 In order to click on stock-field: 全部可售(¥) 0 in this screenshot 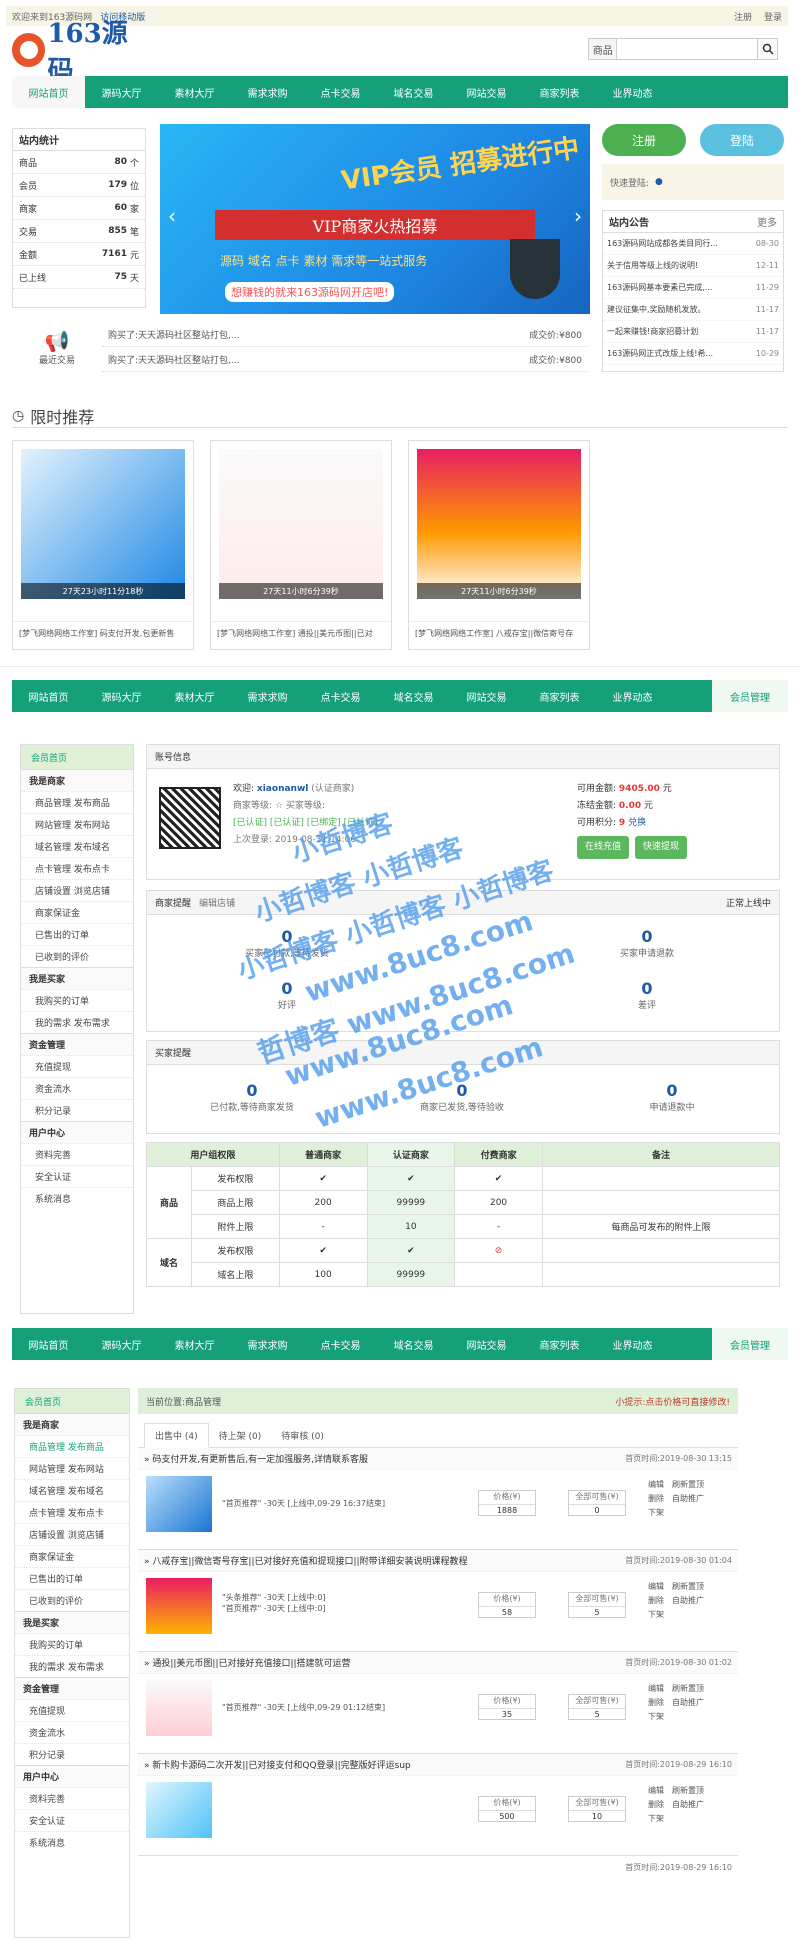, I will do `click(597, 1503)`.